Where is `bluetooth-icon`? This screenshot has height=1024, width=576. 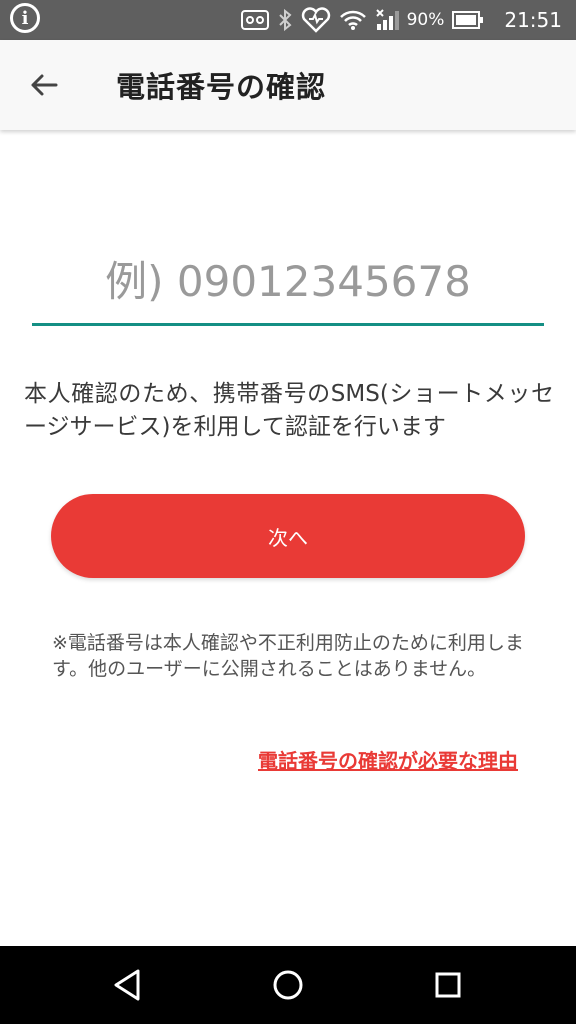 bluetooth-icon is located at coordinates (285, 20).